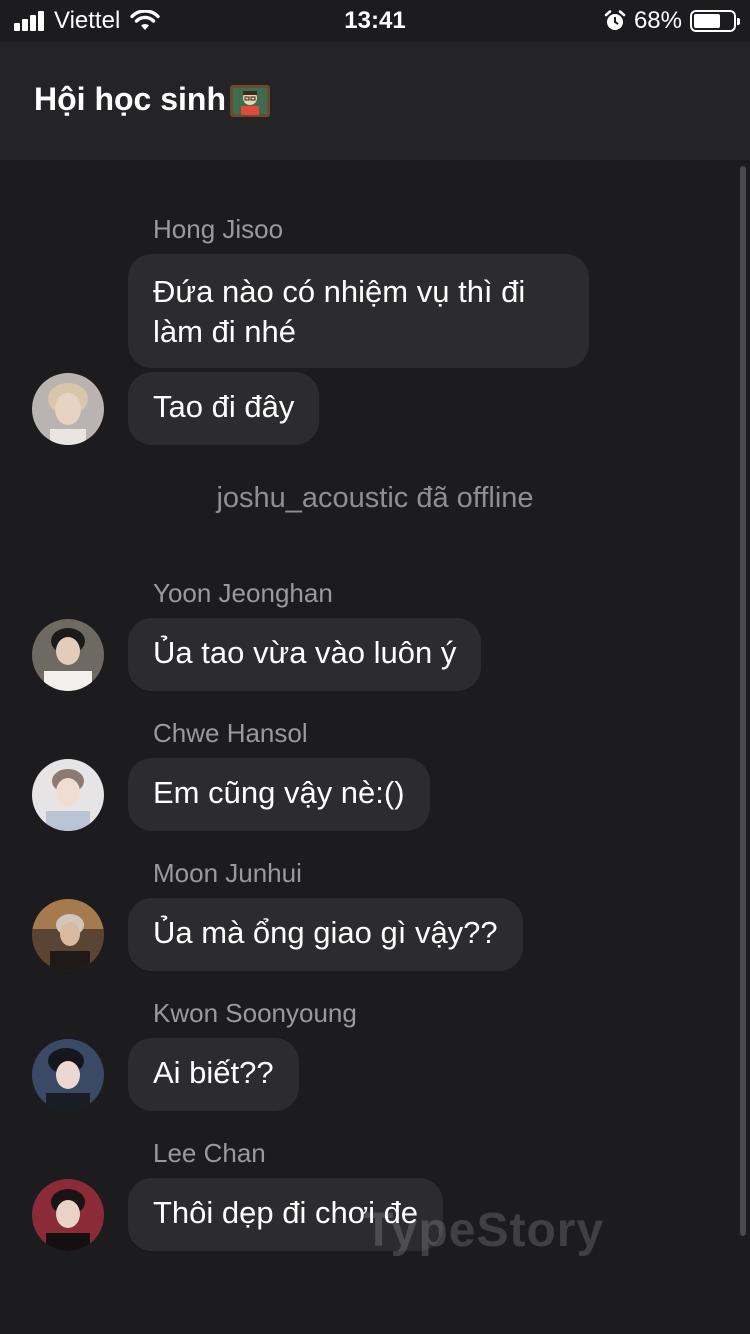 The image size is (750, 1334). I want to click on message-bubble: Em cũng vậy nè:(), so click(279, 794).